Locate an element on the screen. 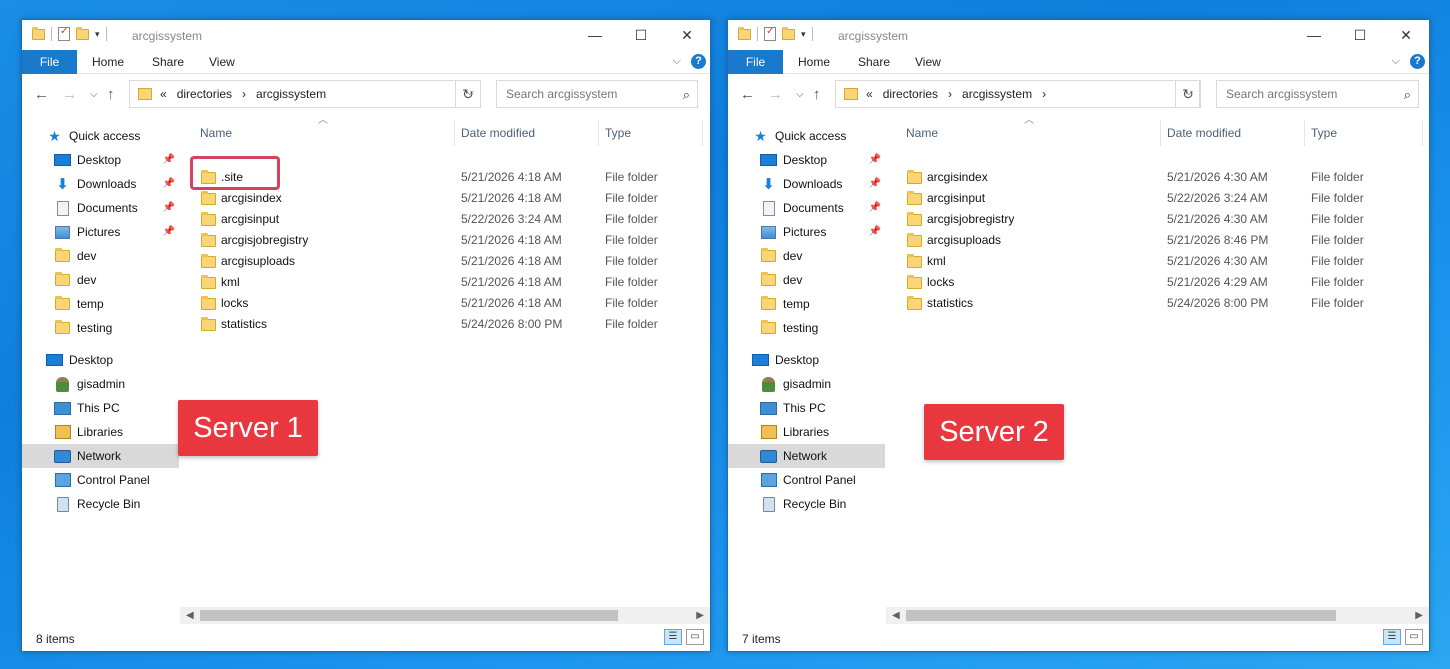 The image size is (1450, 669). refresh-button: ↻ is located at coordinates (1188, 94).